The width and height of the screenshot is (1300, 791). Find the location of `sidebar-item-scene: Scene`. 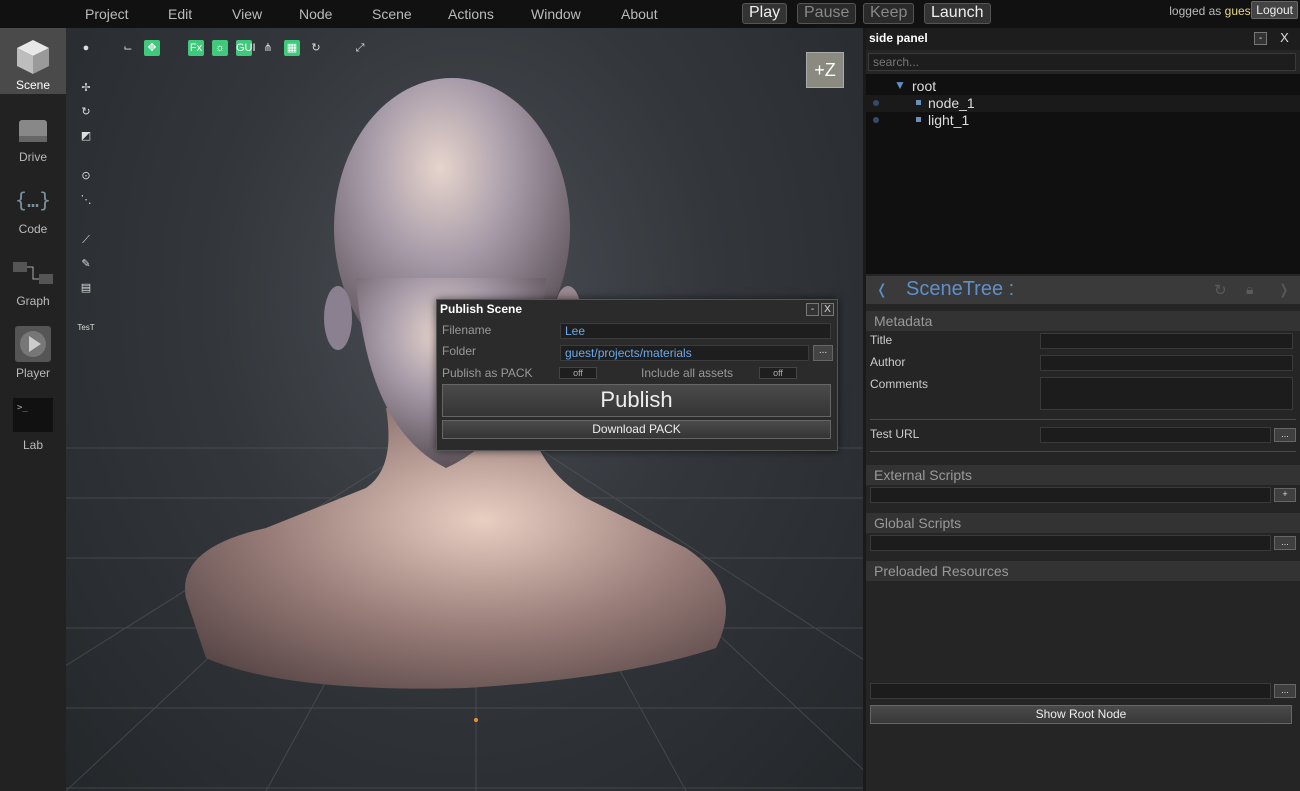

sidebar-item-scene: Scene is located at coordinates (33, 61).